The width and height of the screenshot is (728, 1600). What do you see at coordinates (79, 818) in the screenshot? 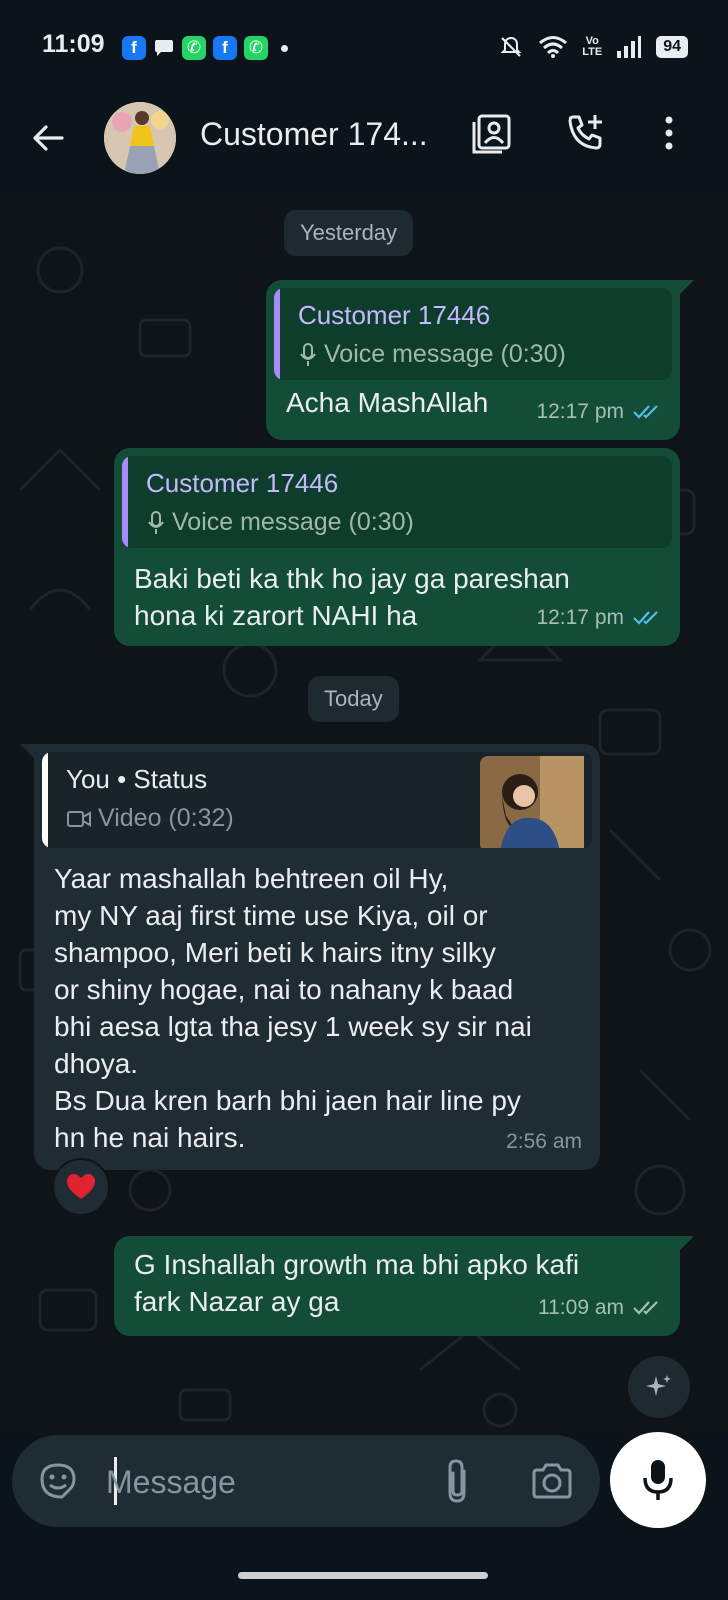
I see `video-icon` at bounding box center [79, 818].